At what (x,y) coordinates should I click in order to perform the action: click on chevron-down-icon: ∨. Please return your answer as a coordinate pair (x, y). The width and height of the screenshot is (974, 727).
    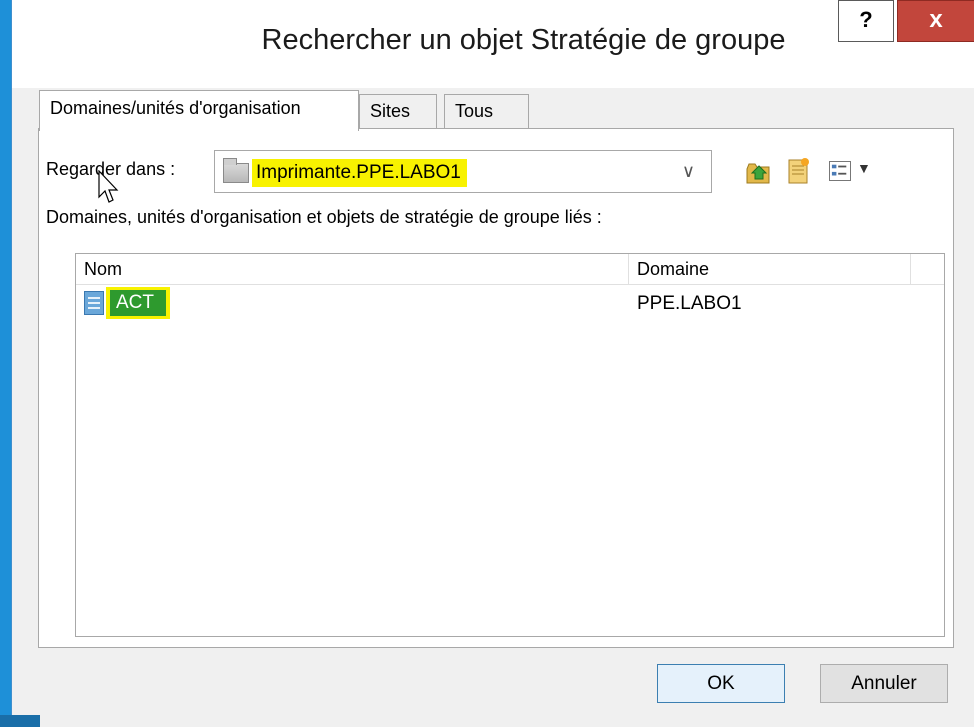
    Looking at the image, I should click on (688, 171).